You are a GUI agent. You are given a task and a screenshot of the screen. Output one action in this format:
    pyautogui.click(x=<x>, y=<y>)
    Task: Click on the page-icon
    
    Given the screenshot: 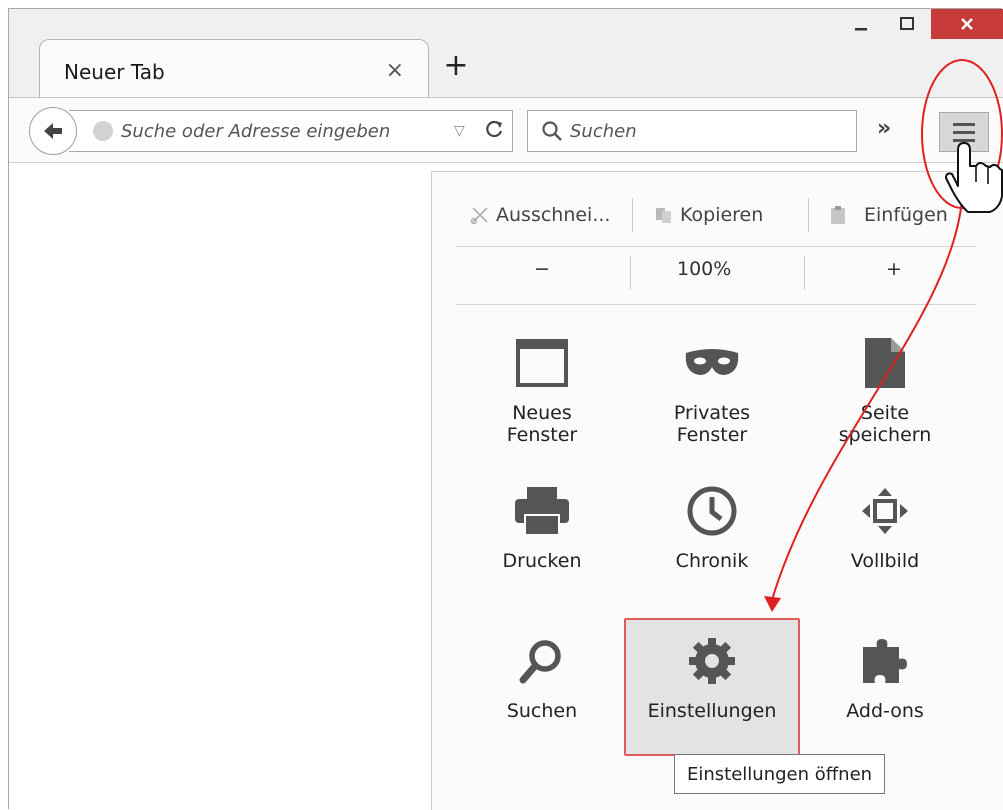 What is the action you would take?
    pyautogui.click(x=885, y=363)
    